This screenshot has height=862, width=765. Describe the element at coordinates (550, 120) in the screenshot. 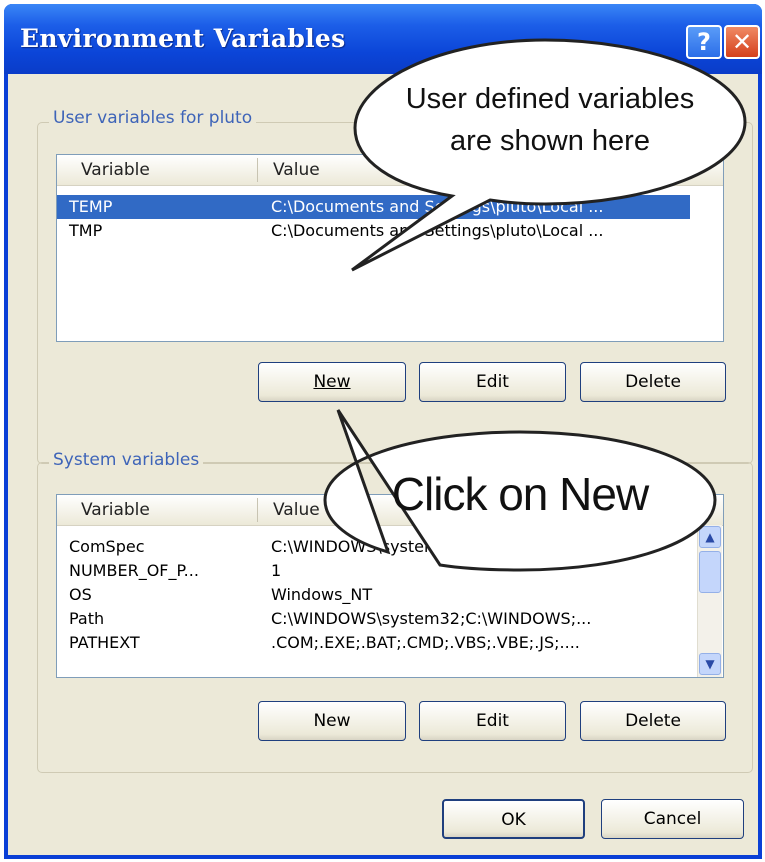

I see `user-callout-text: User defined variables are shown here` at that location.